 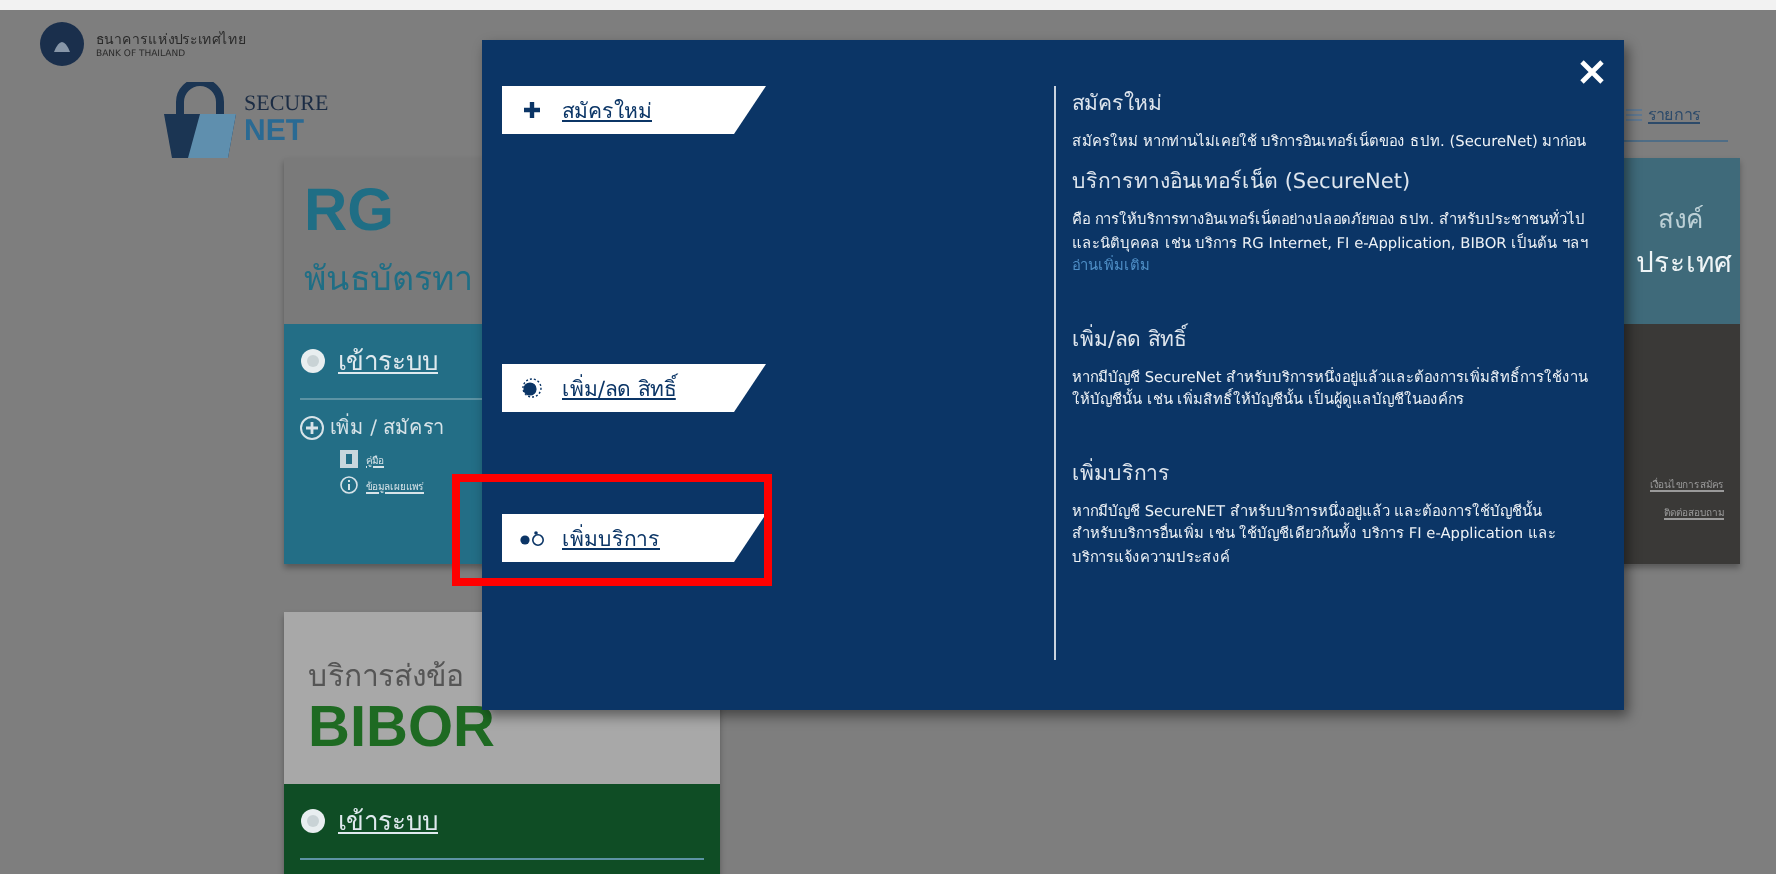 What do you see at coordinates (1684, 265) in the screenshot?
I see `card-title: ประเทศ` at bounding box center [1684, 265].